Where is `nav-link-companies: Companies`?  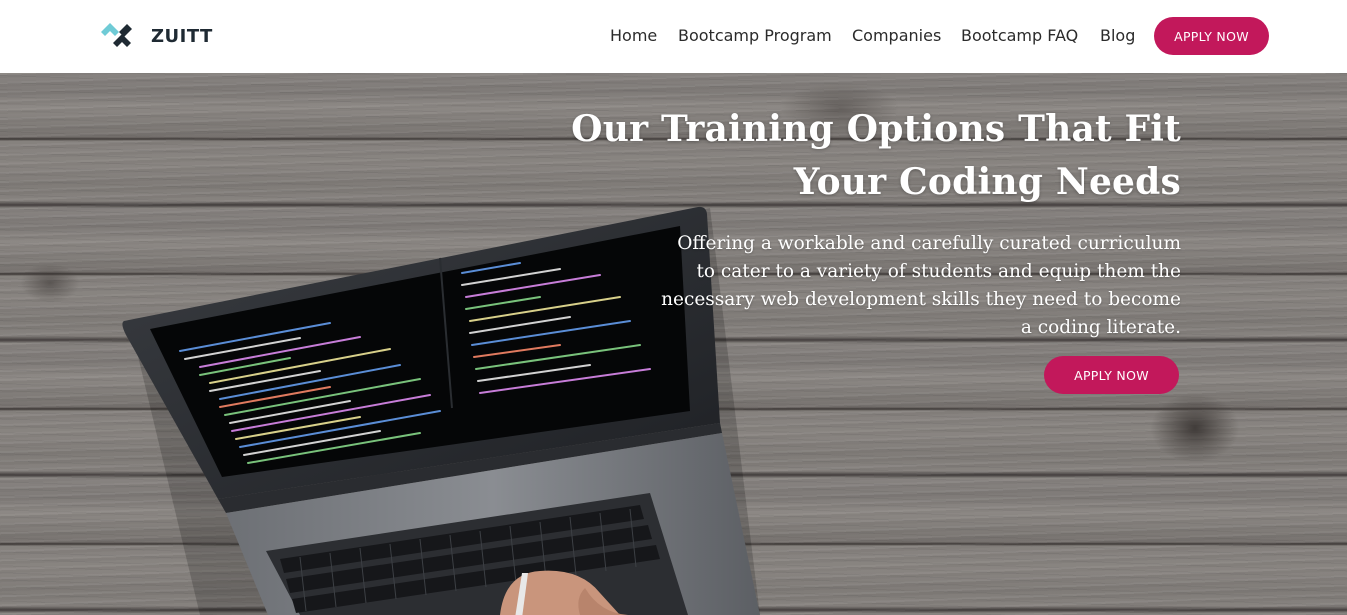
nav-link-companies: Companies is located at coordinates (896, 35).